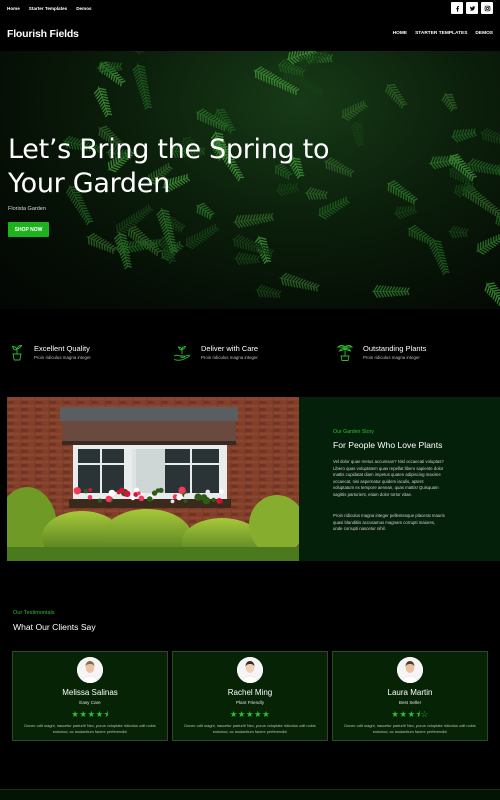  Describe the element at coordinates (13, 8) in the screenshot. I see `top-link-home: Home` at that location.